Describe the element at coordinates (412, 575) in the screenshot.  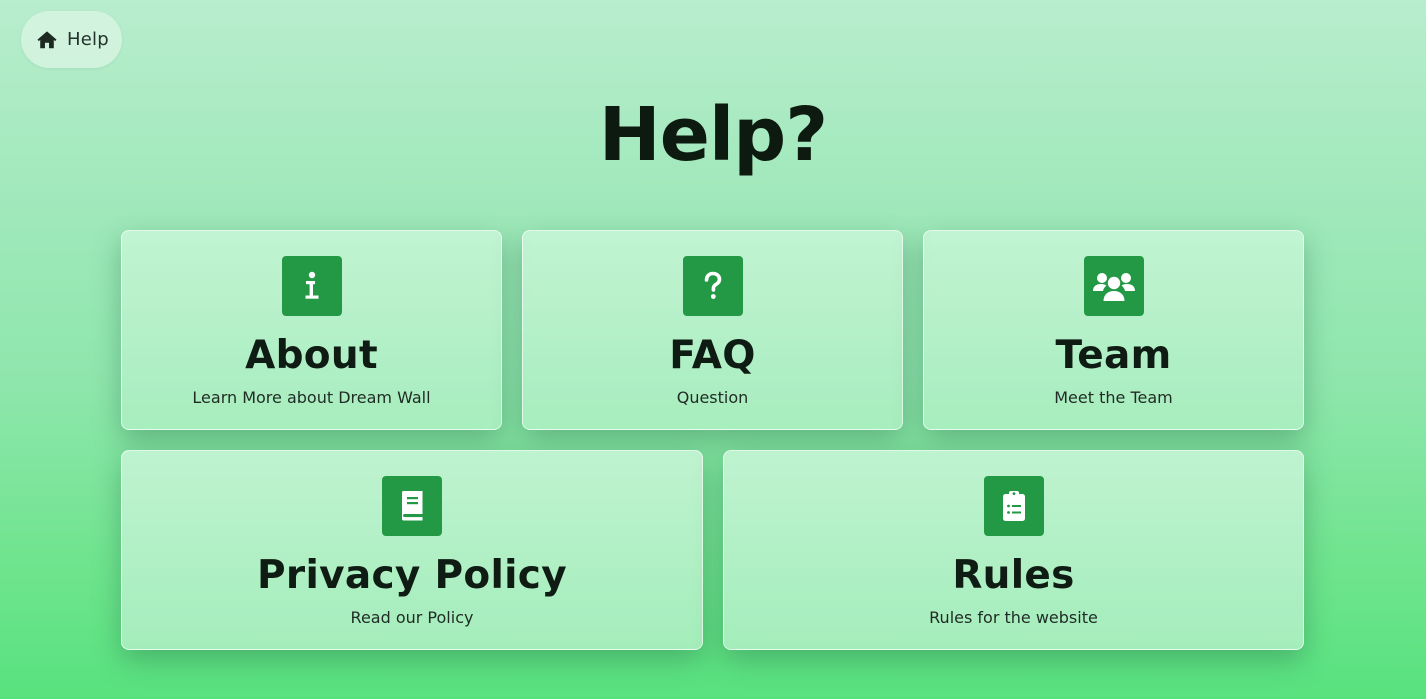
I see `card-title: Privacy Policy` at that location.